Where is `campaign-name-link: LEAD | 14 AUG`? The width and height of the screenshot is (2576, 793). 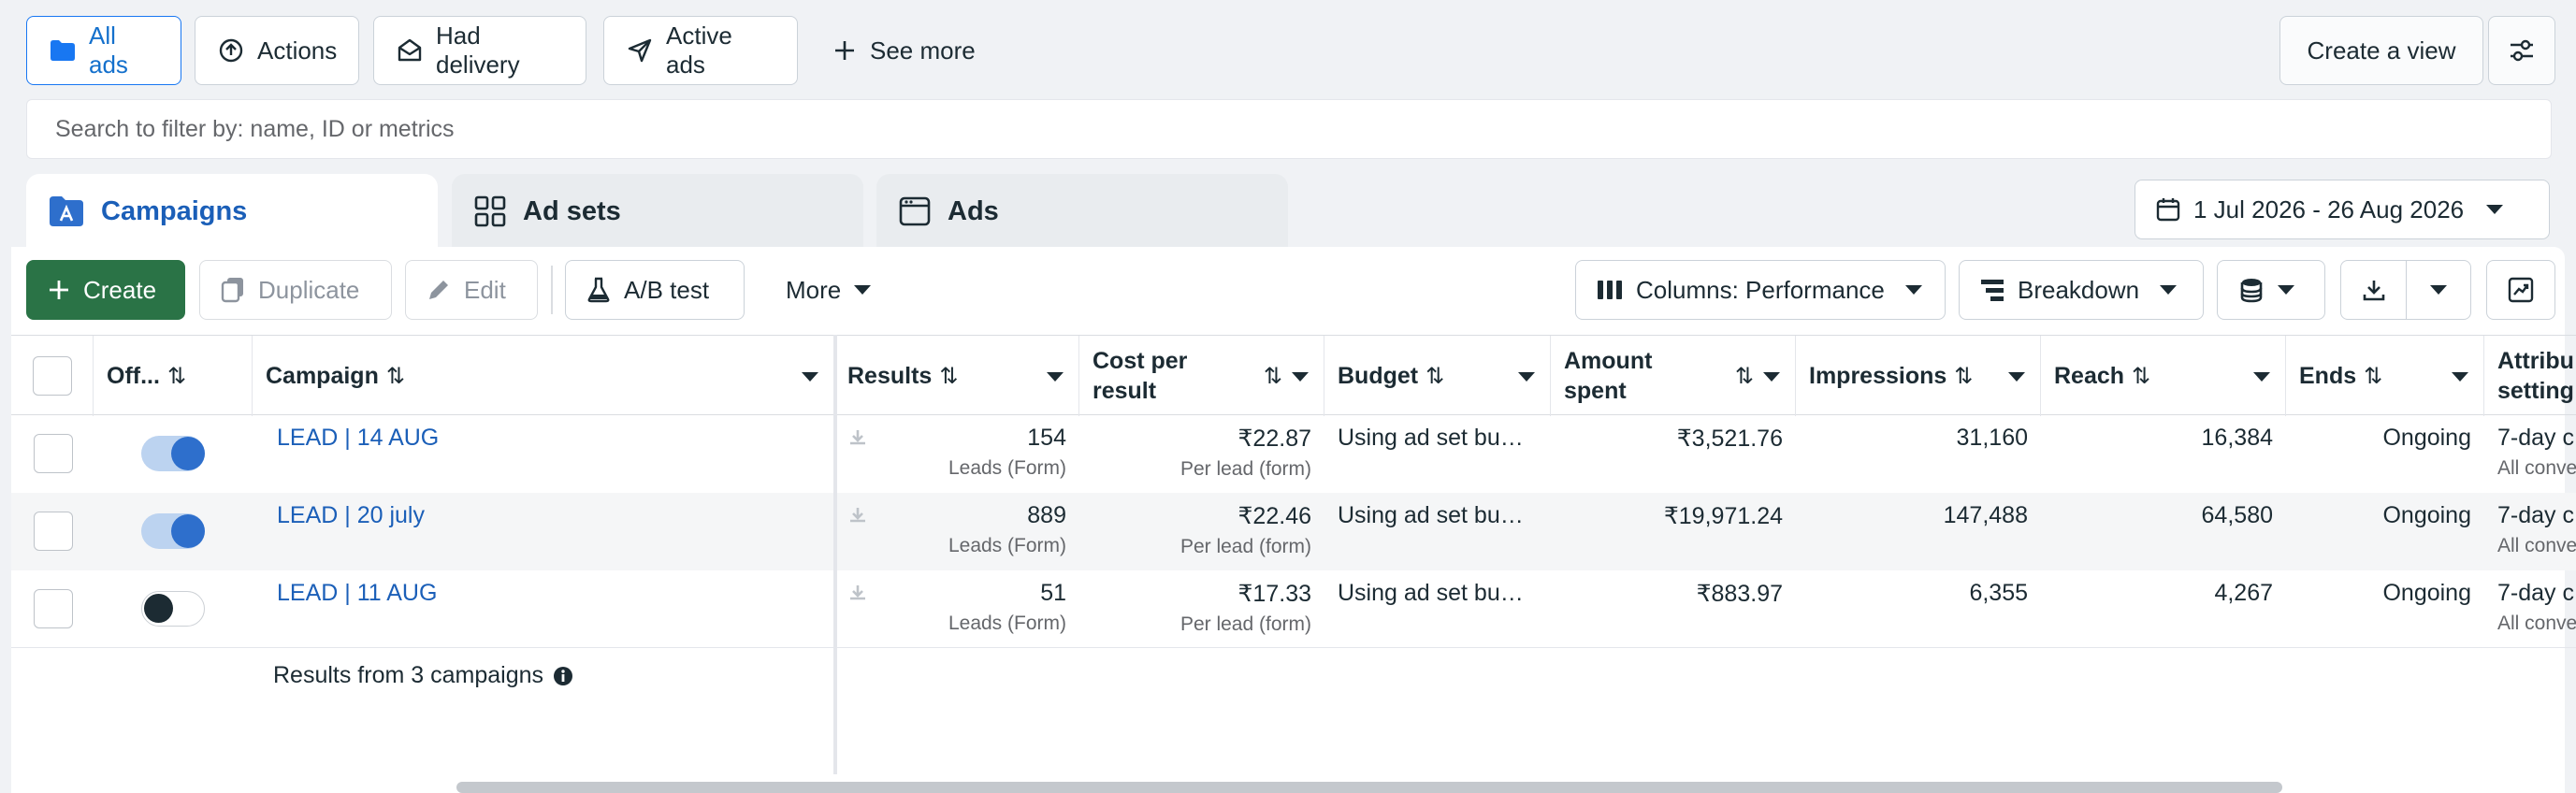
campaign-name-link: LEAD | 14 AUG is located at coordinates (544, 454).